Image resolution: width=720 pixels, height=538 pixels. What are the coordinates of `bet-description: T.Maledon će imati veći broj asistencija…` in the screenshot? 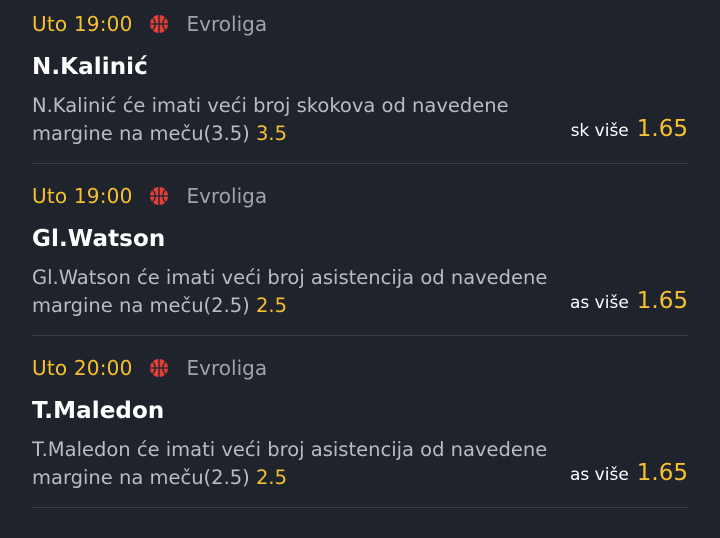 It's located at (297, 464).